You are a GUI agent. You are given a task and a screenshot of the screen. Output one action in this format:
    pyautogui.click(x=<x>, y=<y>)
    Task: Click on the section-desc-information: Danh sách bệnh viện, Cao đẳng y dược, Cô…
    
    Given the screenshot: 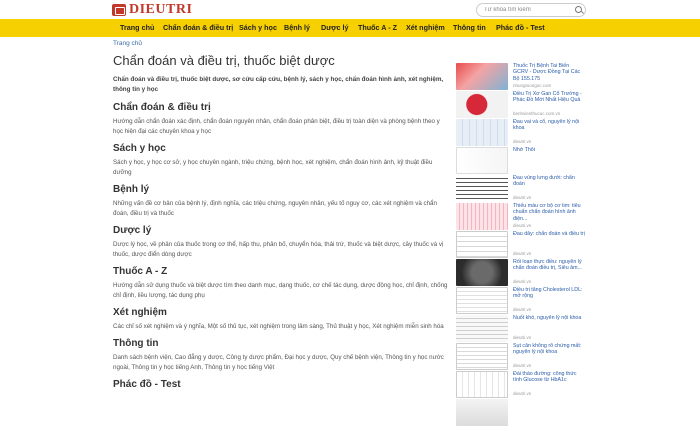 What is the action you would take?
    pyautogui.click(x=278, y=362)
    